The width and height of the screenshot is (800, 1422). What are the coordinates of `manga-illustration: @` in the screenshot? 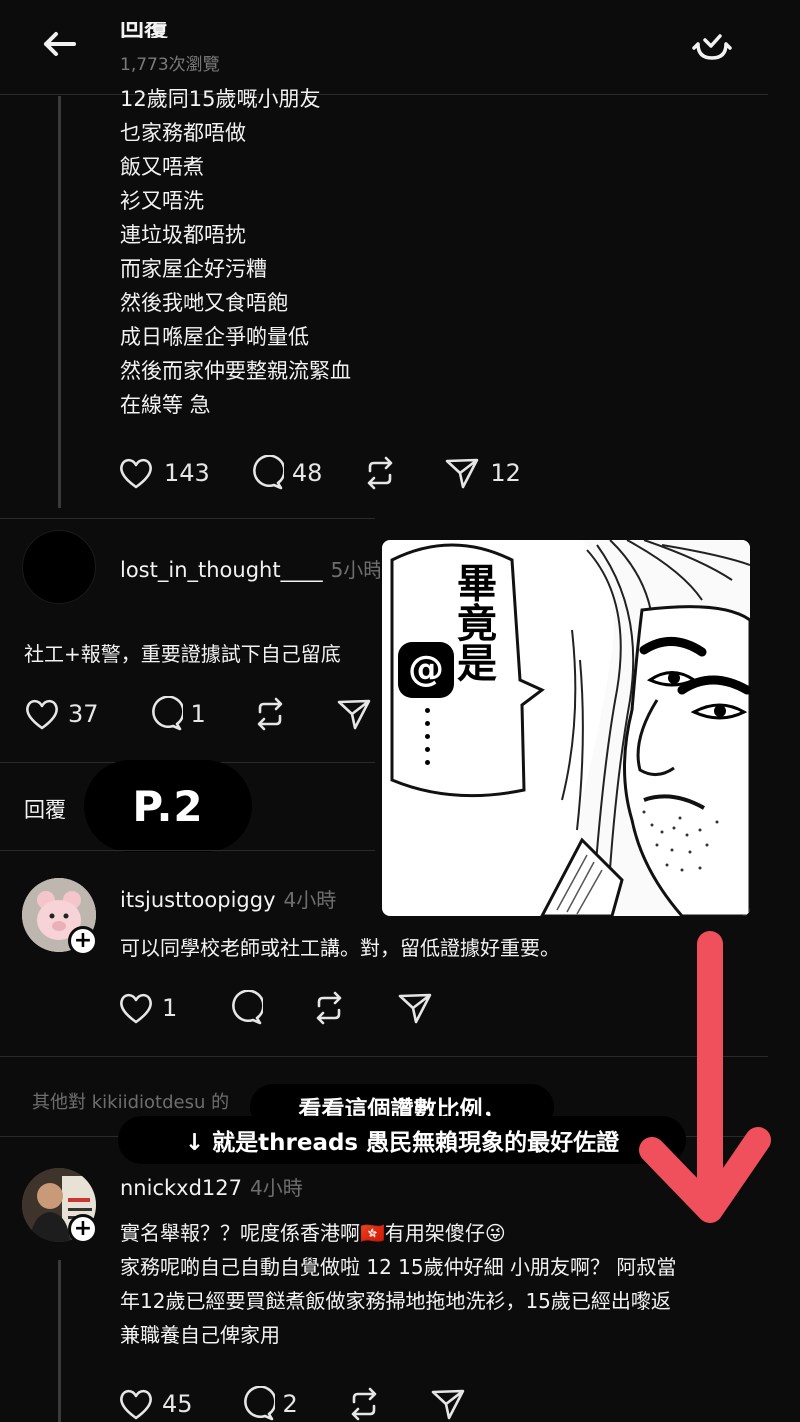 It's located at (570, 728).